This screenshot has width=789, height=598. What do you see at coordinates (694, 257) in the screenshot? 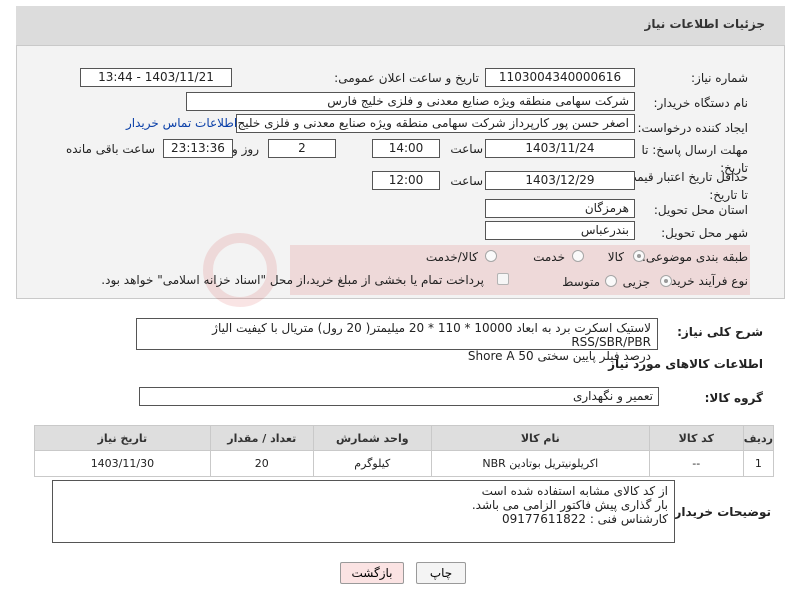
I see `category-label: طبقه بندی موضوعی:` at bounding box center [694, 257].